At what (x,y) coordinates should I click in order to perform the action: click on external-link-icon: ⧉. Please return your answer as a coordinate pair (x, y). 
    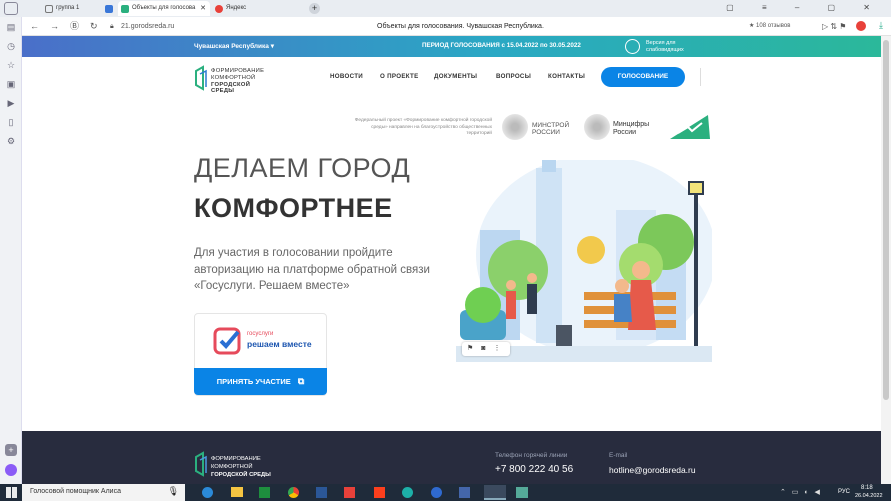
    Looking at the image, I should click on (301, 381).